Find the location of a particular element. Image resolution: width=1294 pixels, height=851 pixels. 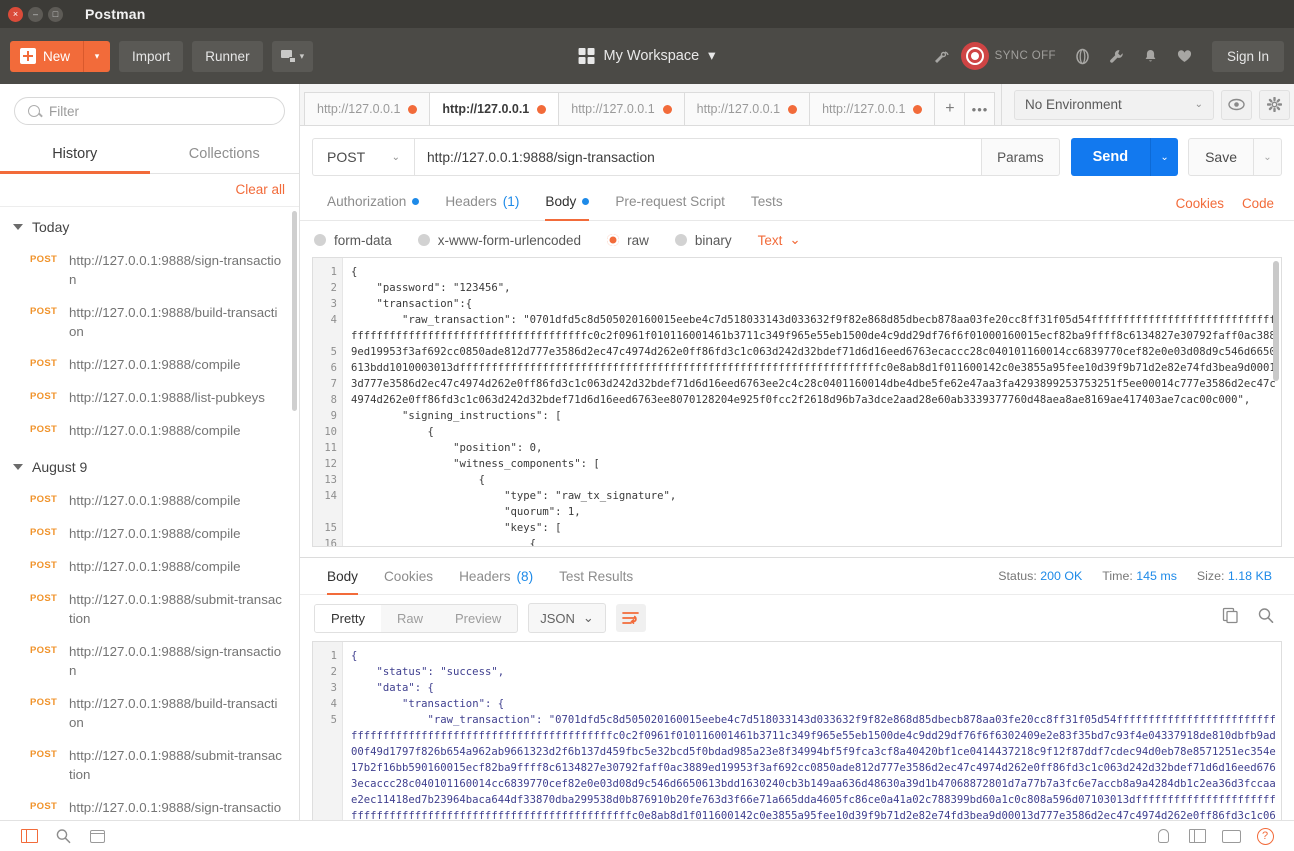

params-button: Params is located at coordinates (1021, 157).